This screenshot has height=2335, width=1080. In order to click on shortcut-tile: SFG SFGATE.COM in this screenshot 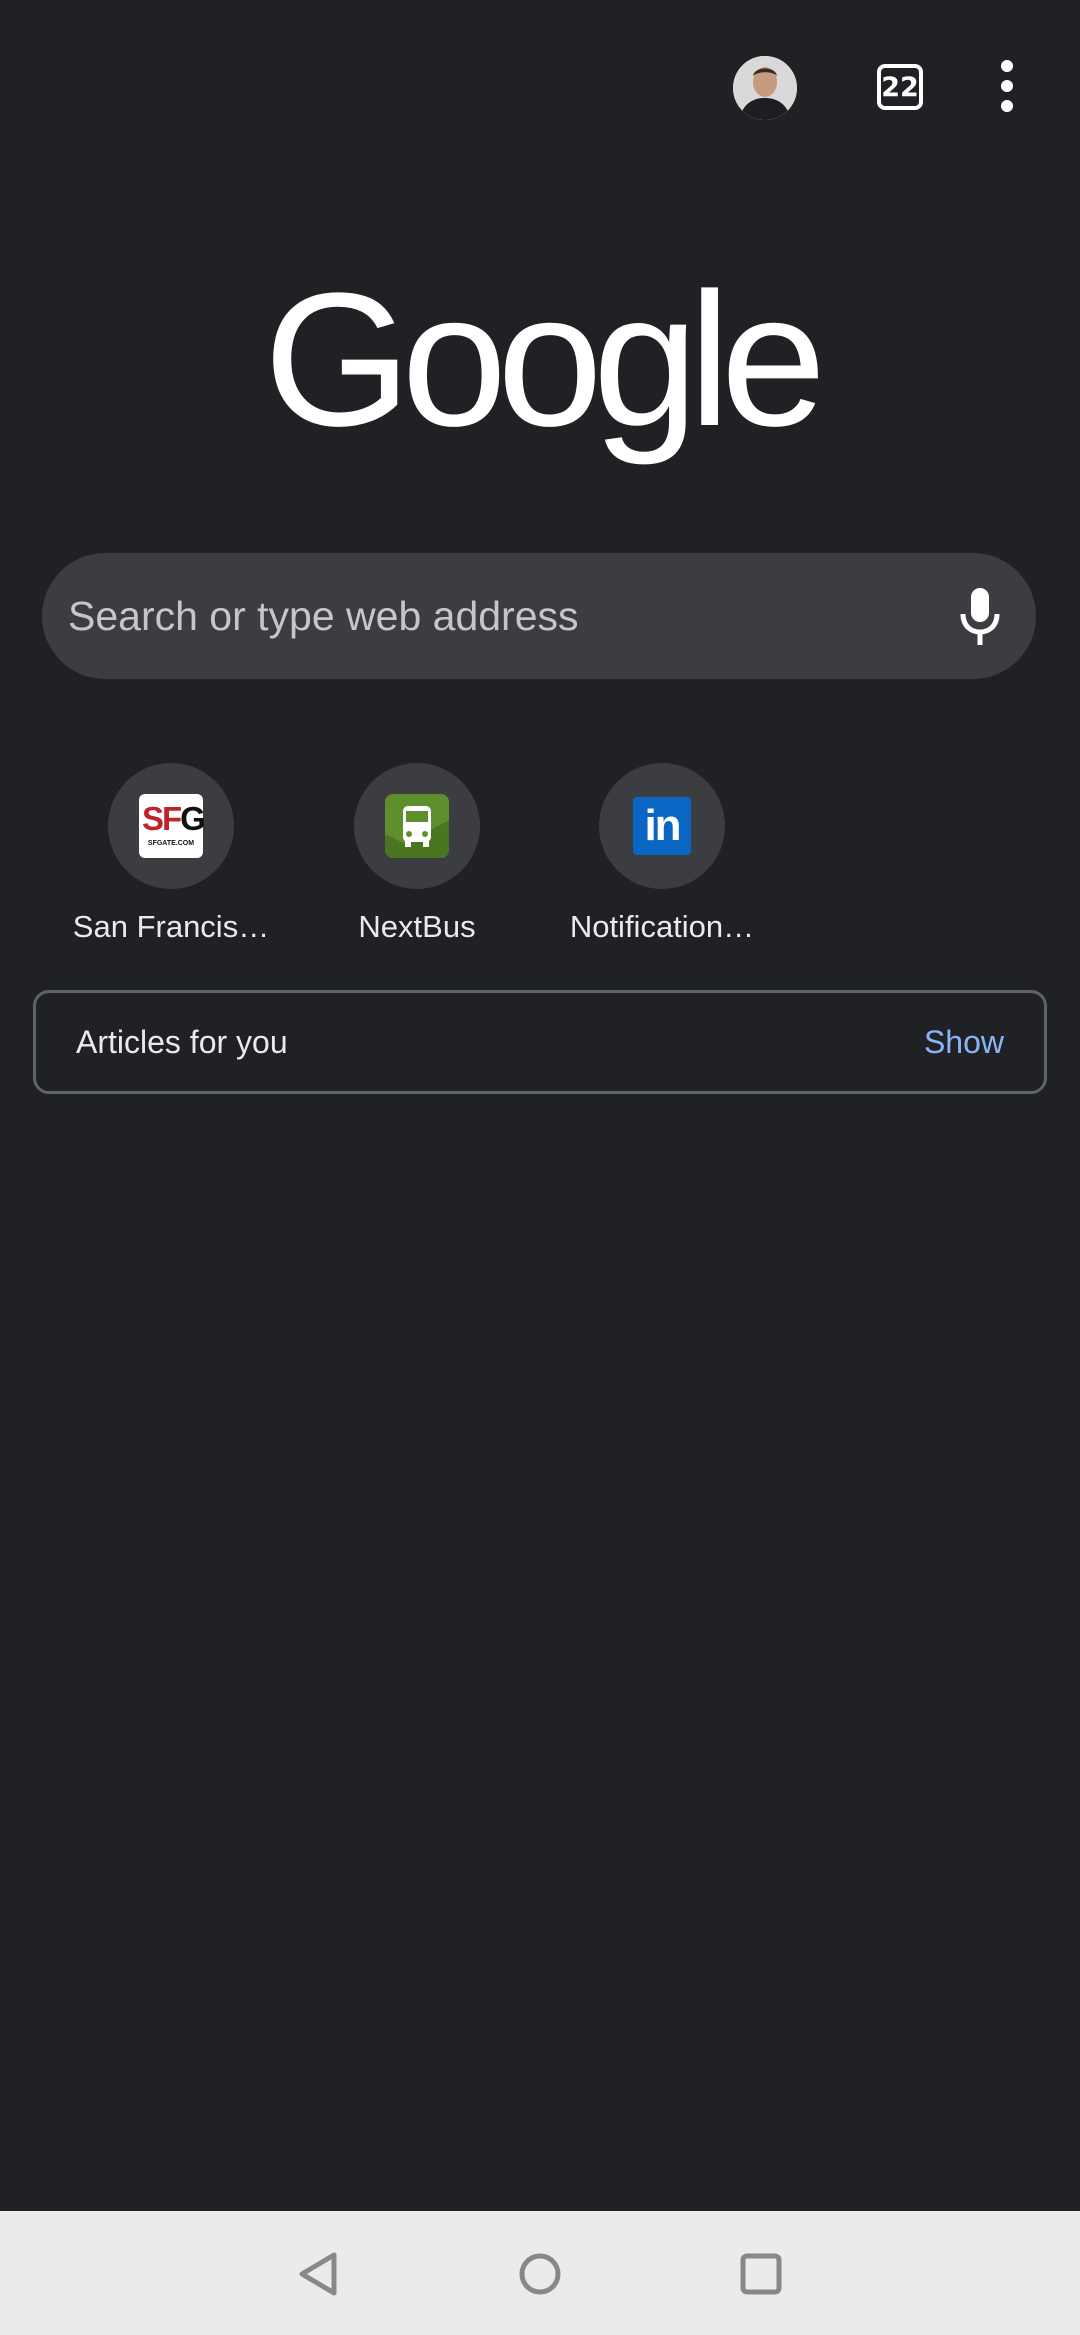, I will do `click(171, 826)`.